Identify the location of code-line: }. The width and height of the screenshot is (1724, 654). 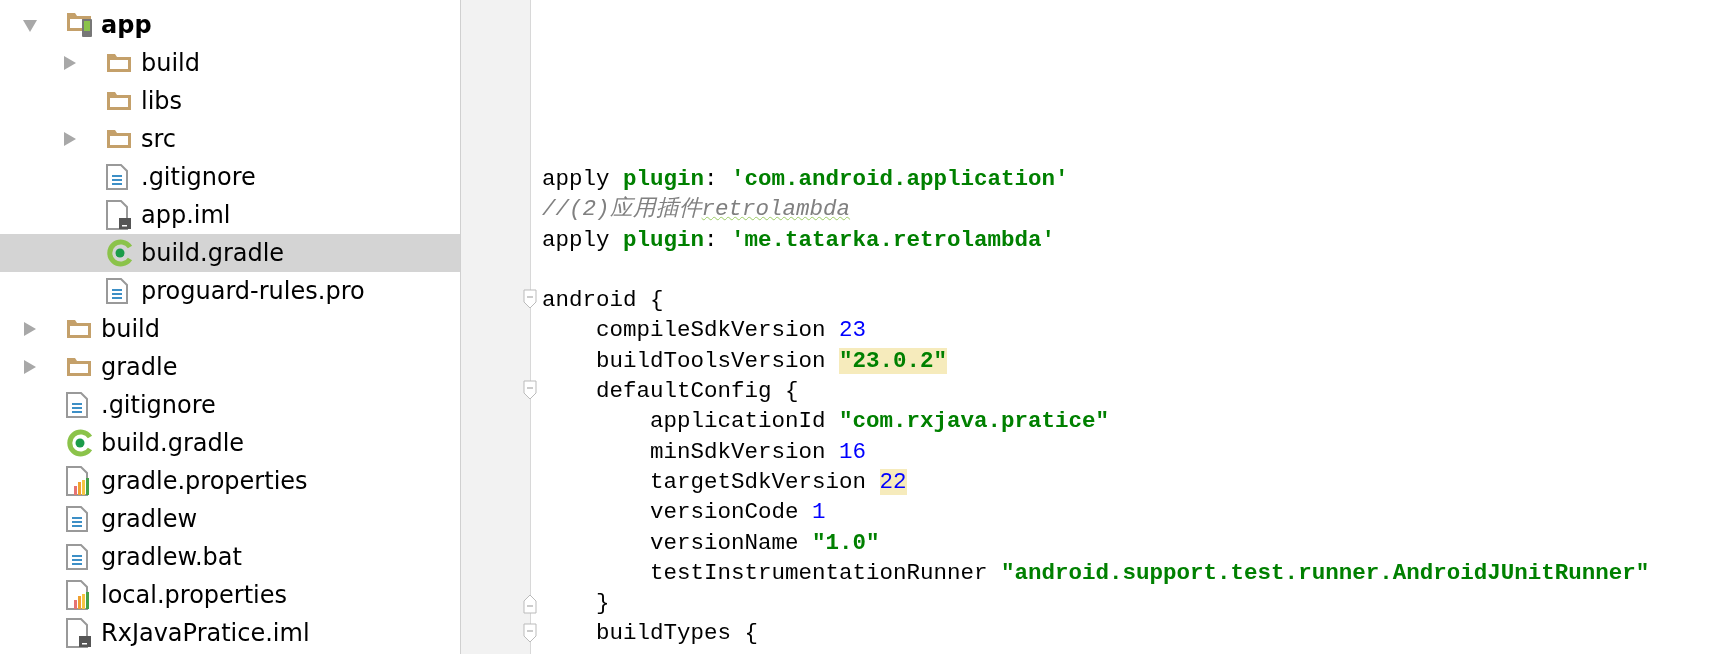
(603, 604).